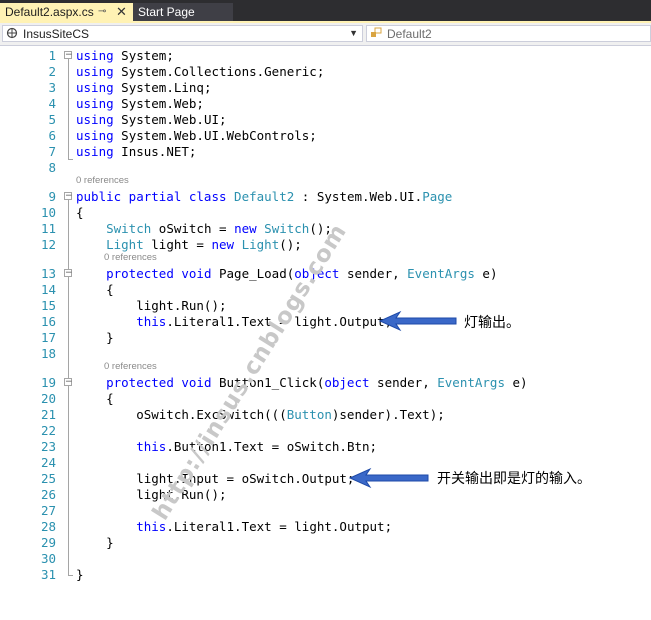 Image resolution: width=651 pixels, height=620 pixels. What do you see at coordinates (219, 71) in the screenshot?
I see `code-token: System.Collections.Generic;` at bounding box center [219, 71].